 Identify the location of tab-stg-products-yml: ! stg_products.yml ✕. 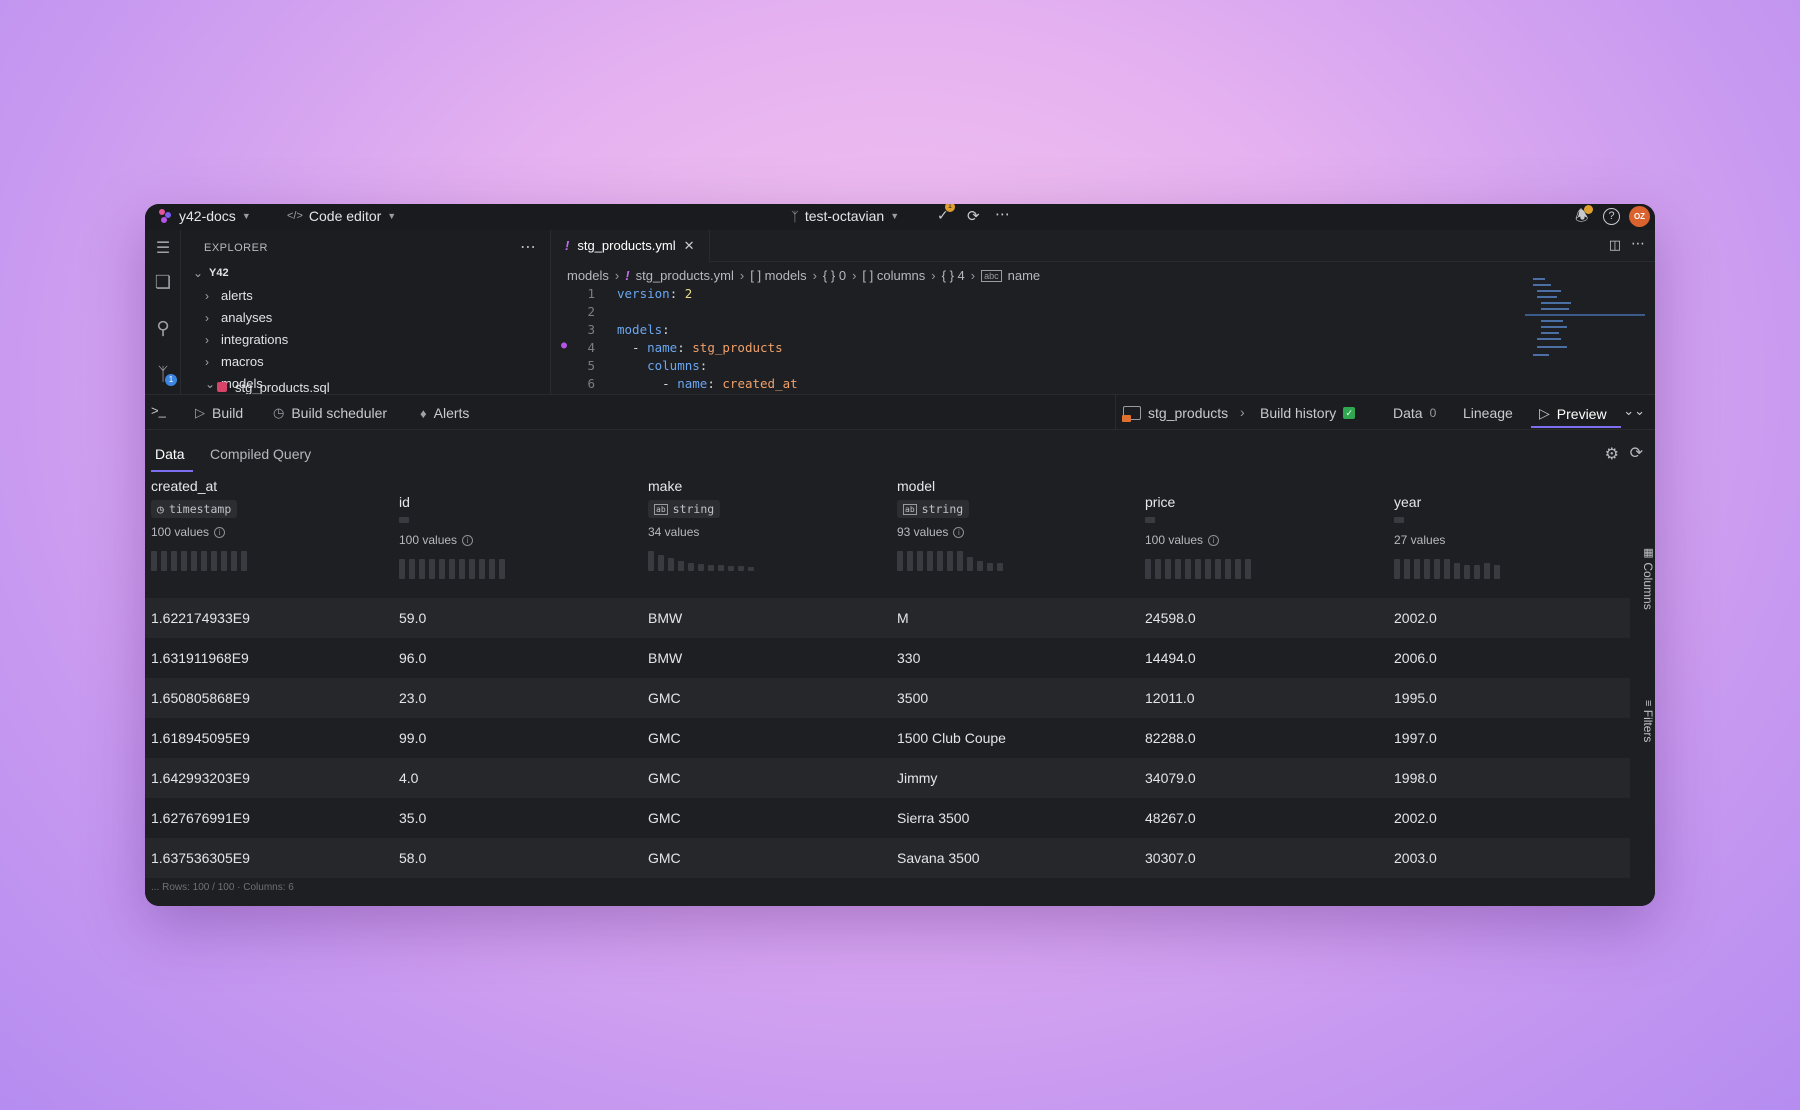
(630, 245).